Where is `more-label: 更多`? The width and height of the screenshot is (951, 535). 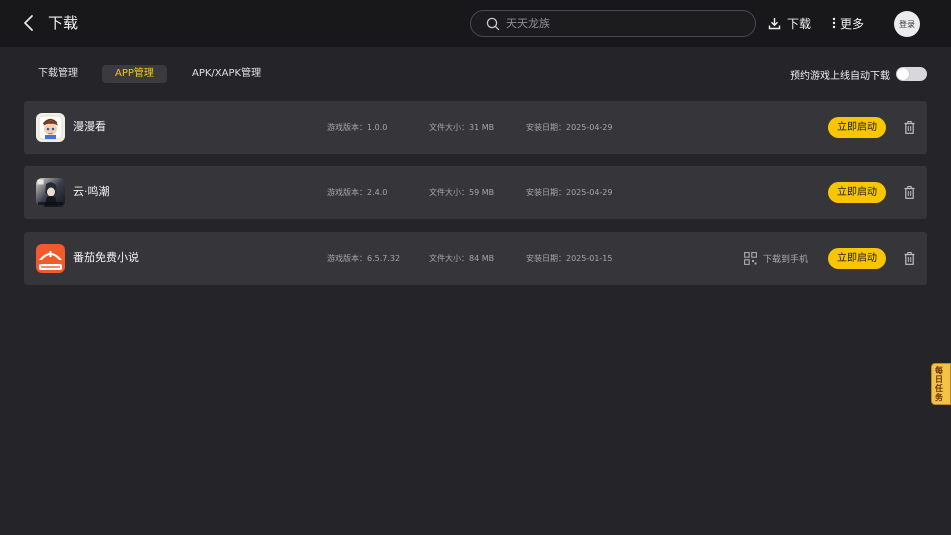 more-label: 更多 is located at coordinates (852, 23).